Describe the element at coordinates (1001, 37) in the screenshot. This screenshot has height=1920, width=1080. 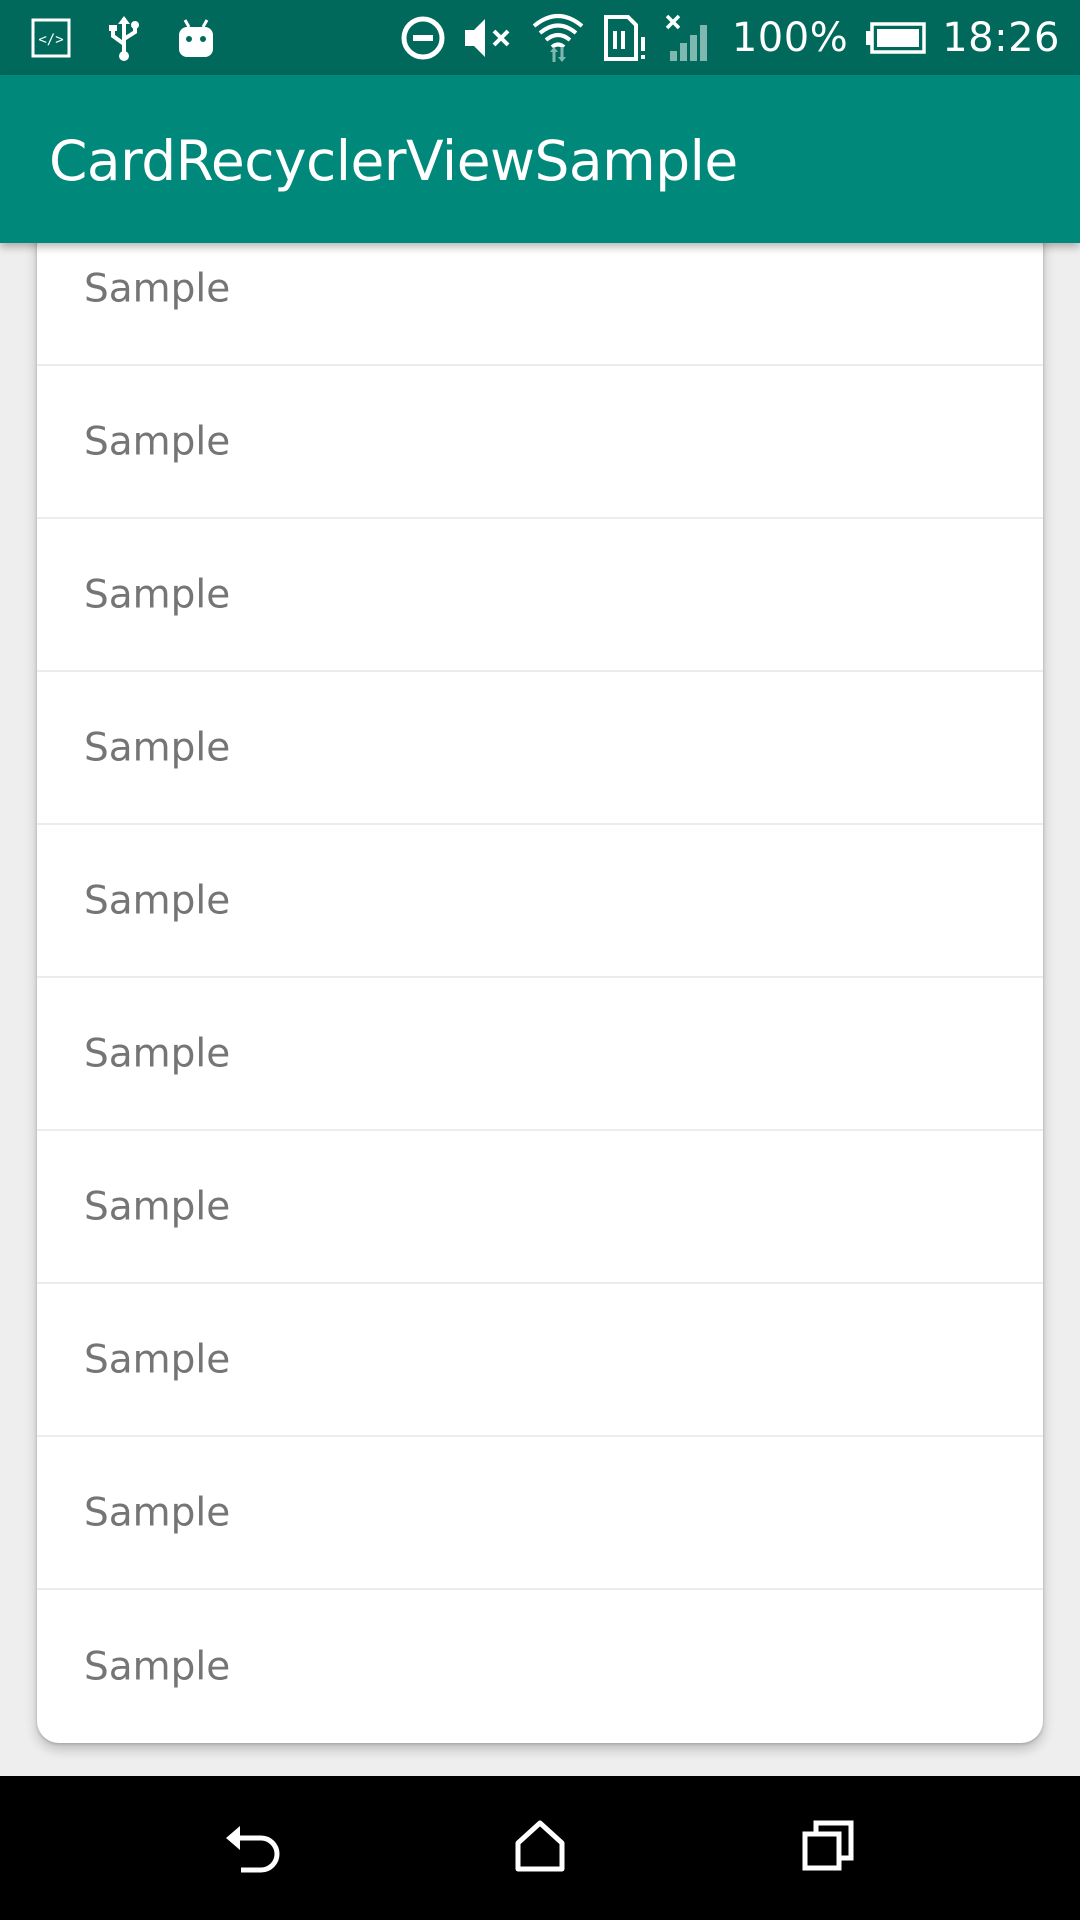
I see `clock: 18:26` at that location.